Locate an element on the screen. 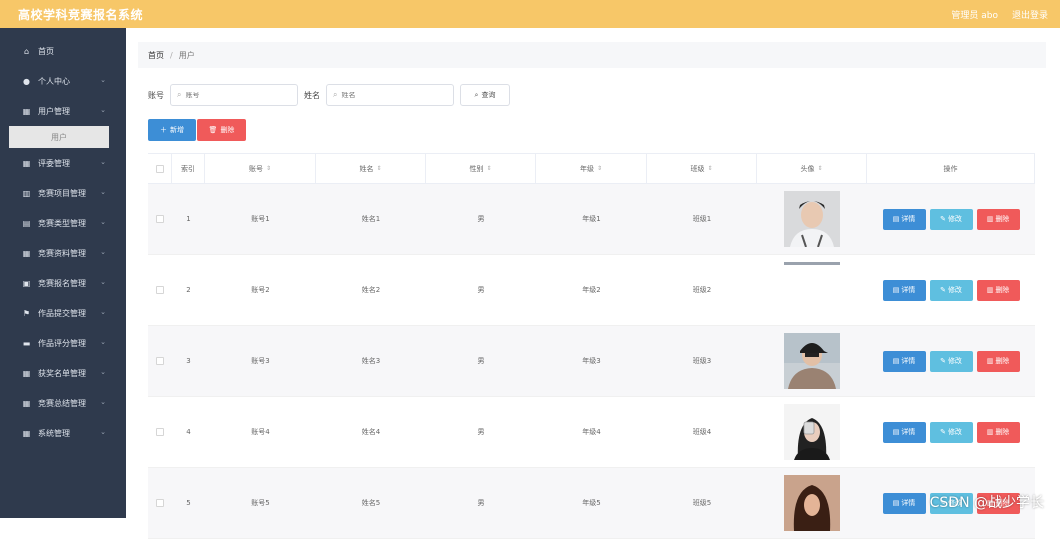 The width and height of the screenshot is (1060, 539). cell-account: 账号2 is located at coordinates (260, 290).